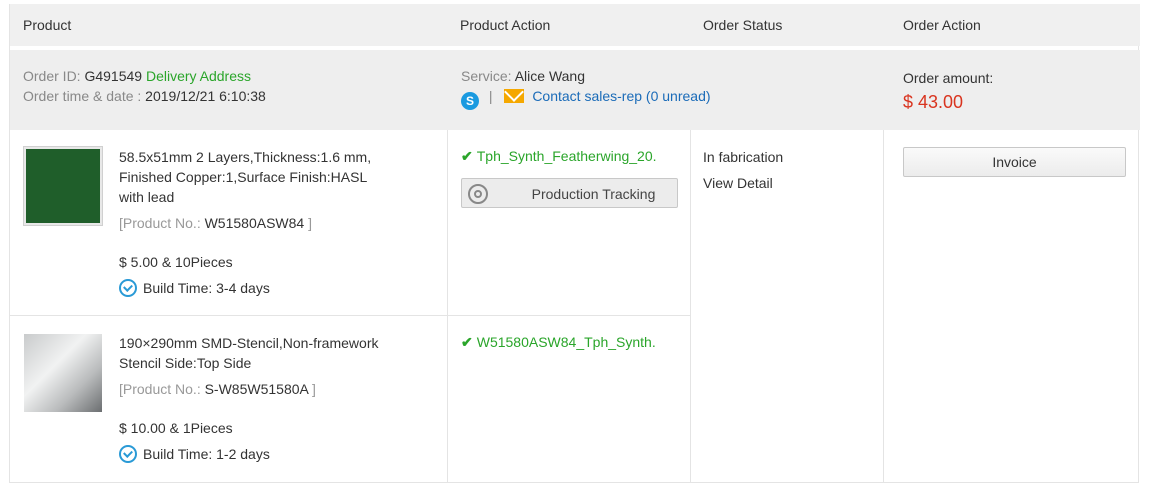  I want to click on order-id-value: G491549, so click(113, 76).